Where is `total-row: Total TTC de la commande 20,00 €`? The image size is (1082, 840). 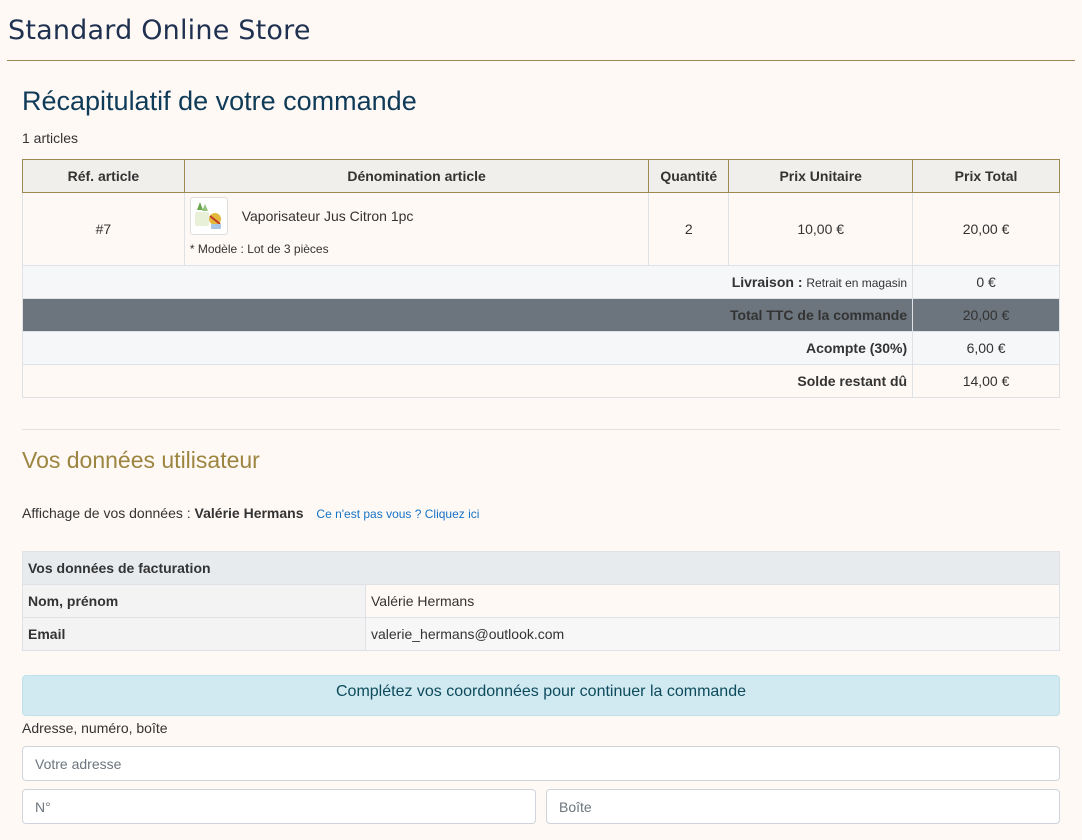
total-row: Total TTC de la commande 20,00 € is located at coordinates (540, 315).